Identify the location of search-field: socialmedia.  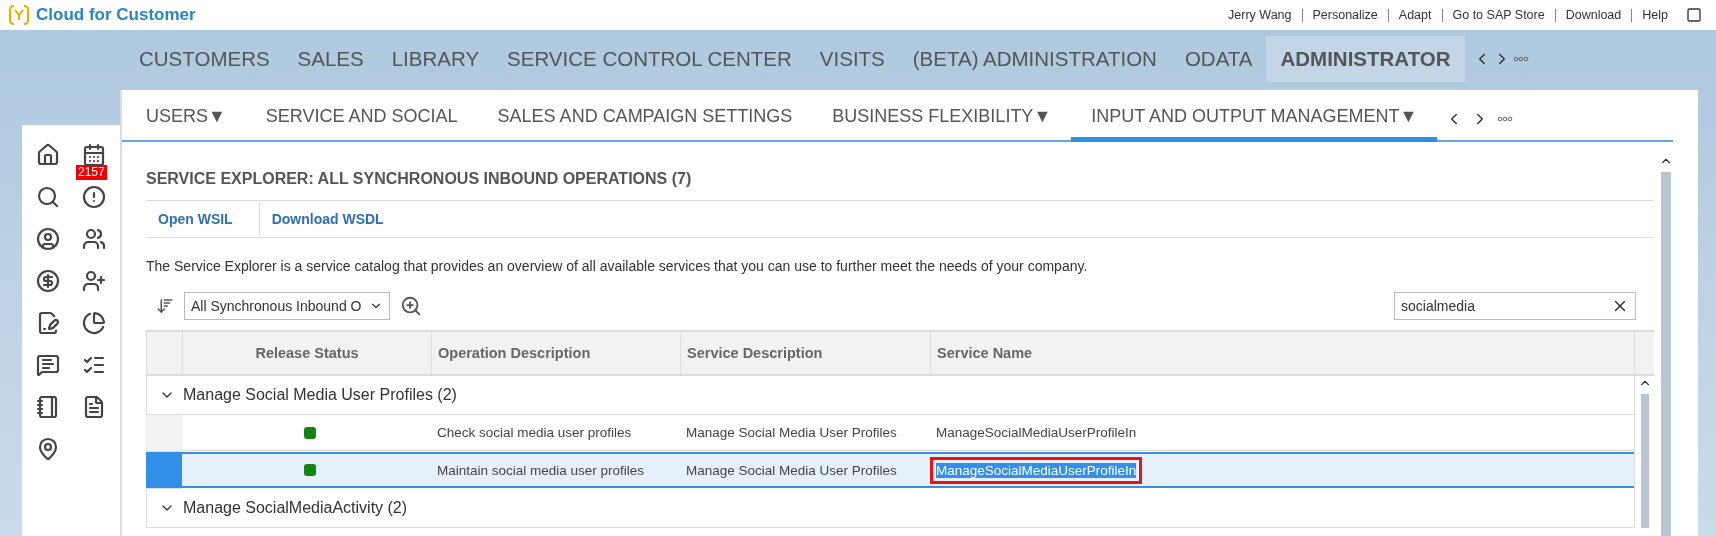
(1515, 306).